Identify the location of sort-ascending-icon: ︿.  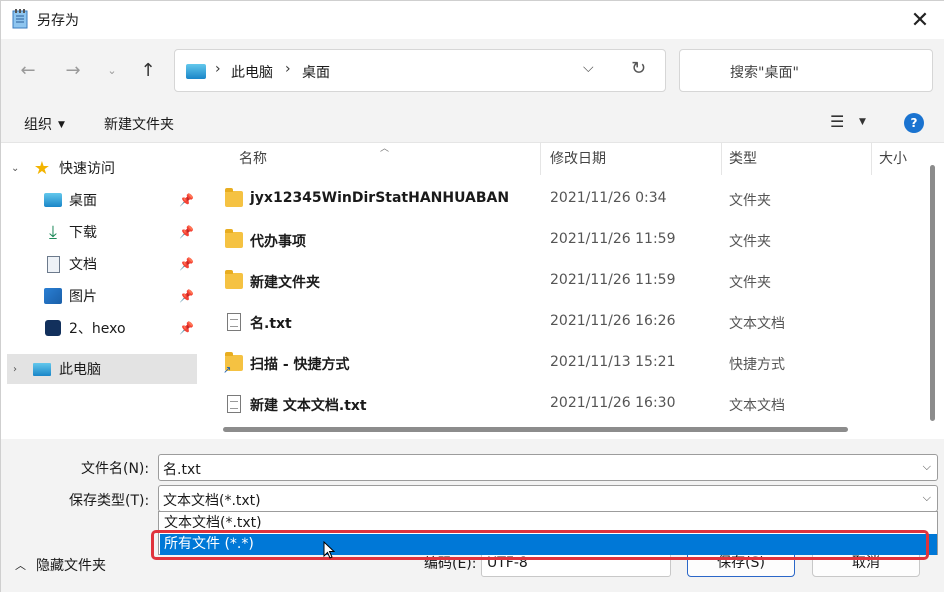
(385, 149).